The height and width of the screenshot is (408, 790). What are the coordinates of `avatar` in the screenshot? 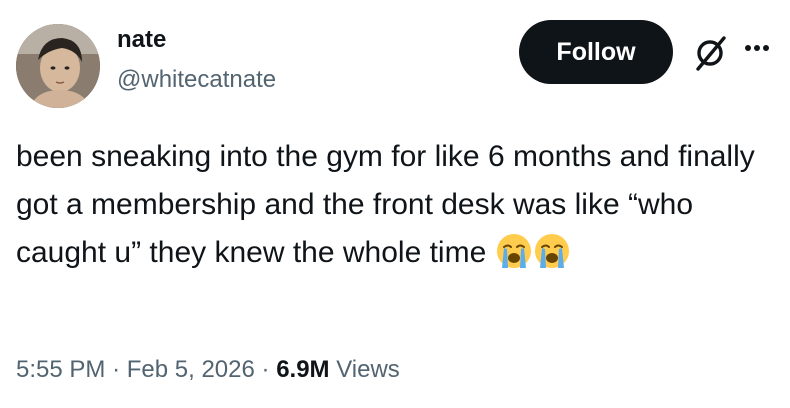 It's located at (58, 66).